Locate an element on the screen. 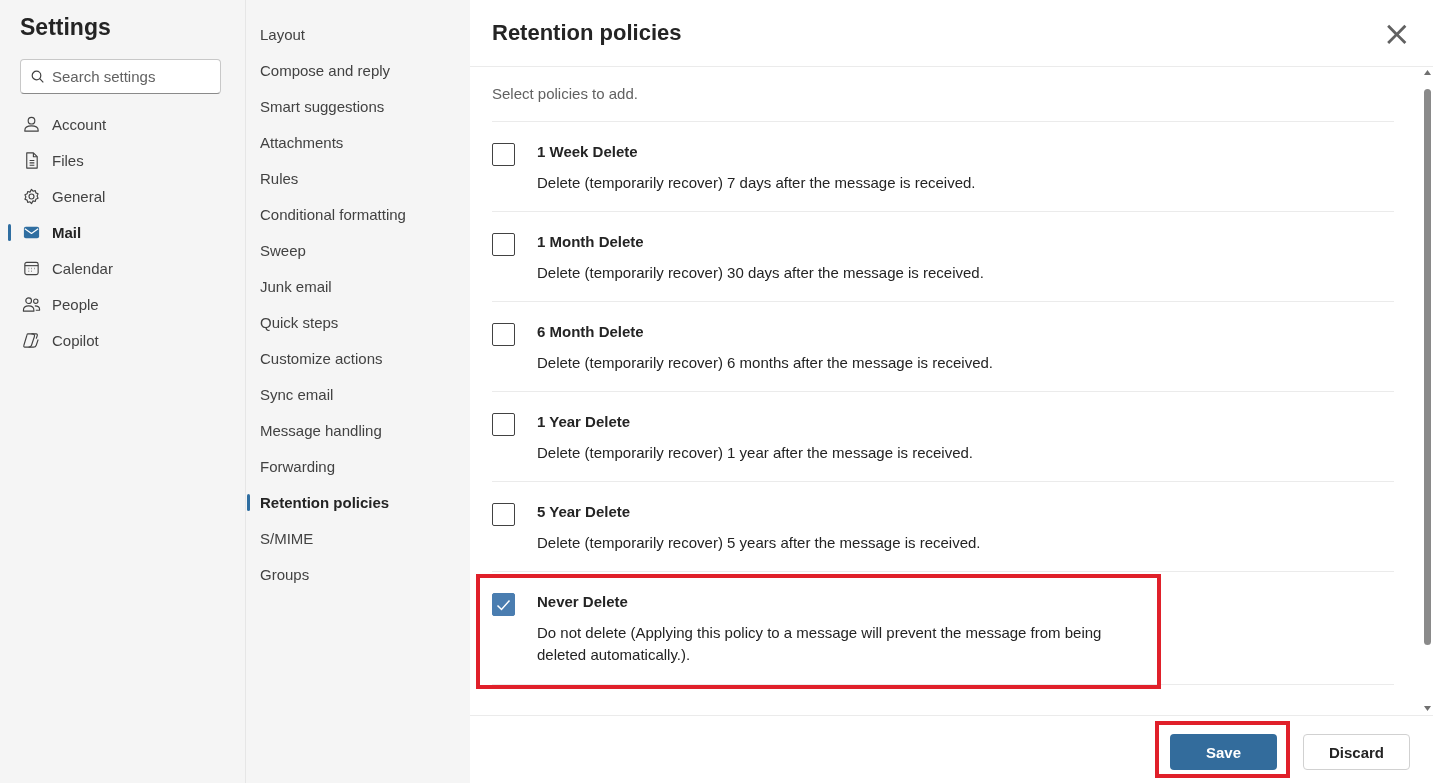 This screenshot has width=1433, height=783. checkmark-icon is located at coordinates (503, 604).